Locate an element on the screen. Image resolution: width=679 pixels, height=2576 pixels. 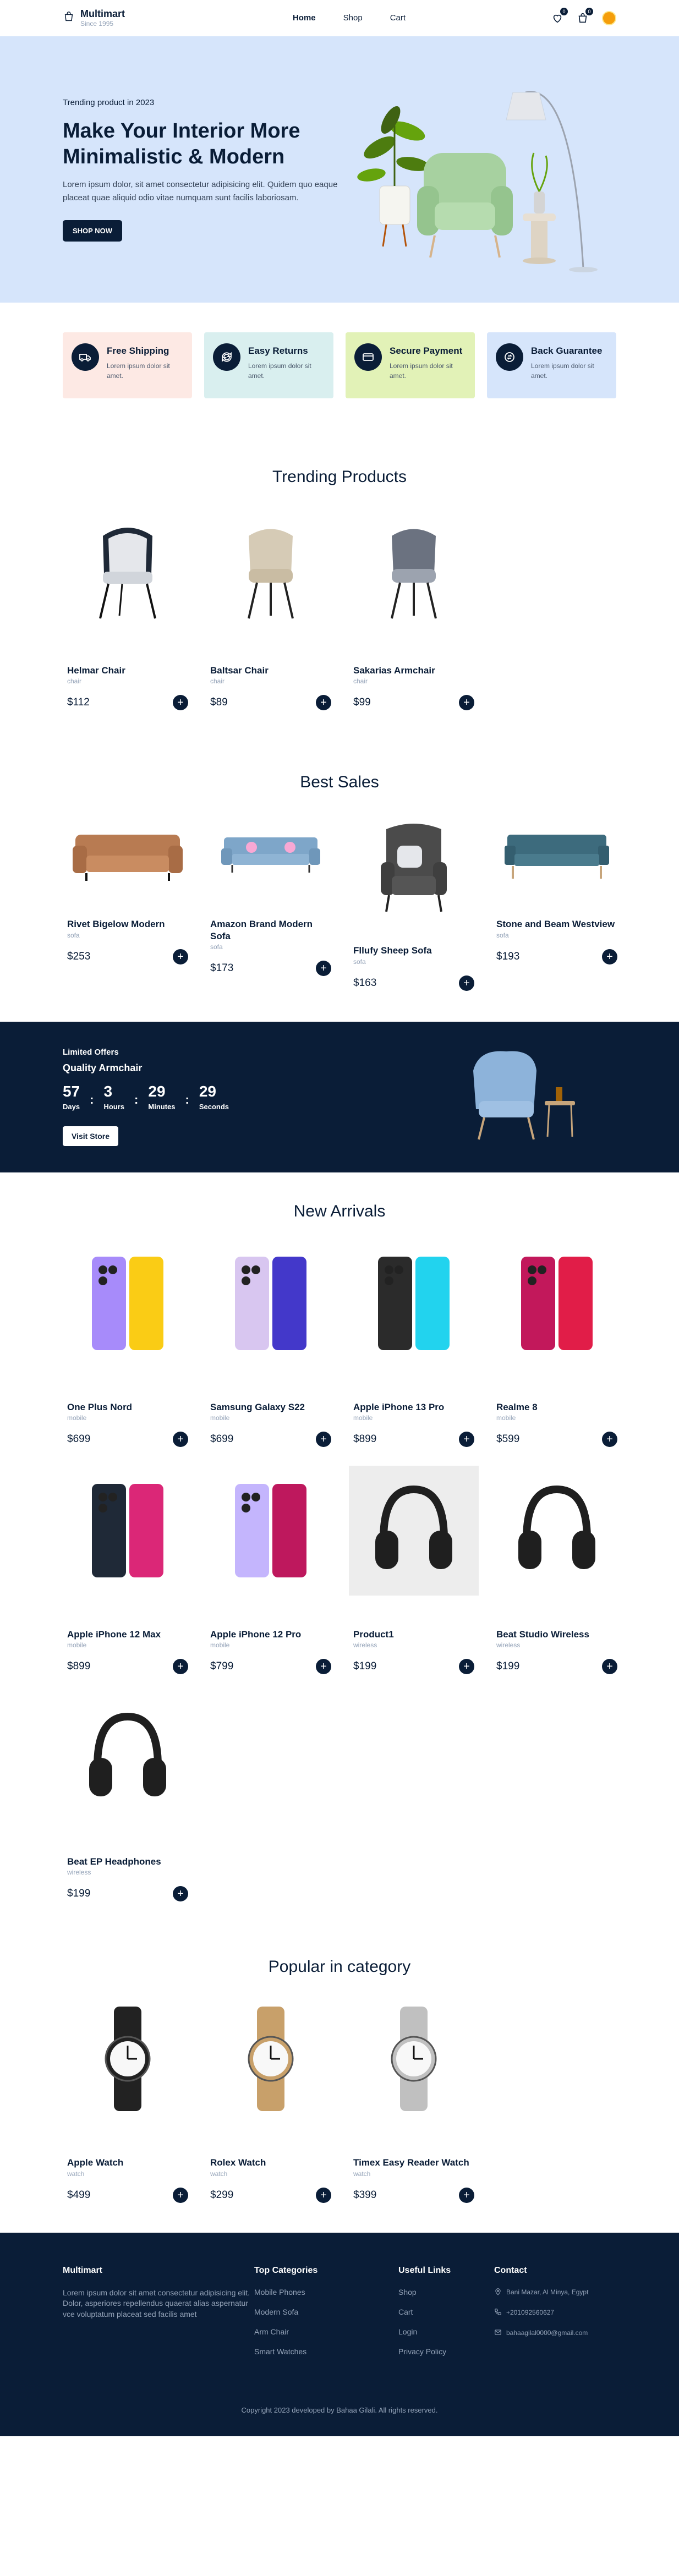
product-card: Baltsar Chair chair $89 + is located at coordinates (271, 608).